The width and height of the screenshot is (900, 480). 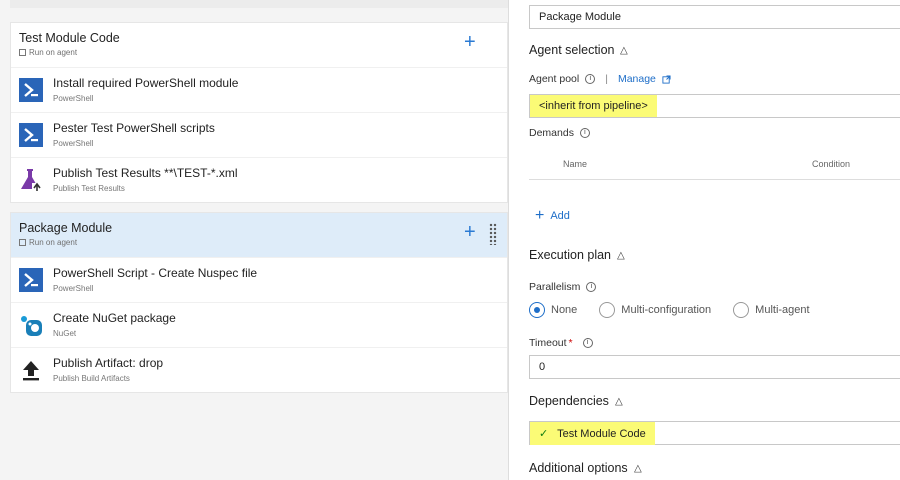 I want to click on drag-handle-icon, so click(x=493, y=234).